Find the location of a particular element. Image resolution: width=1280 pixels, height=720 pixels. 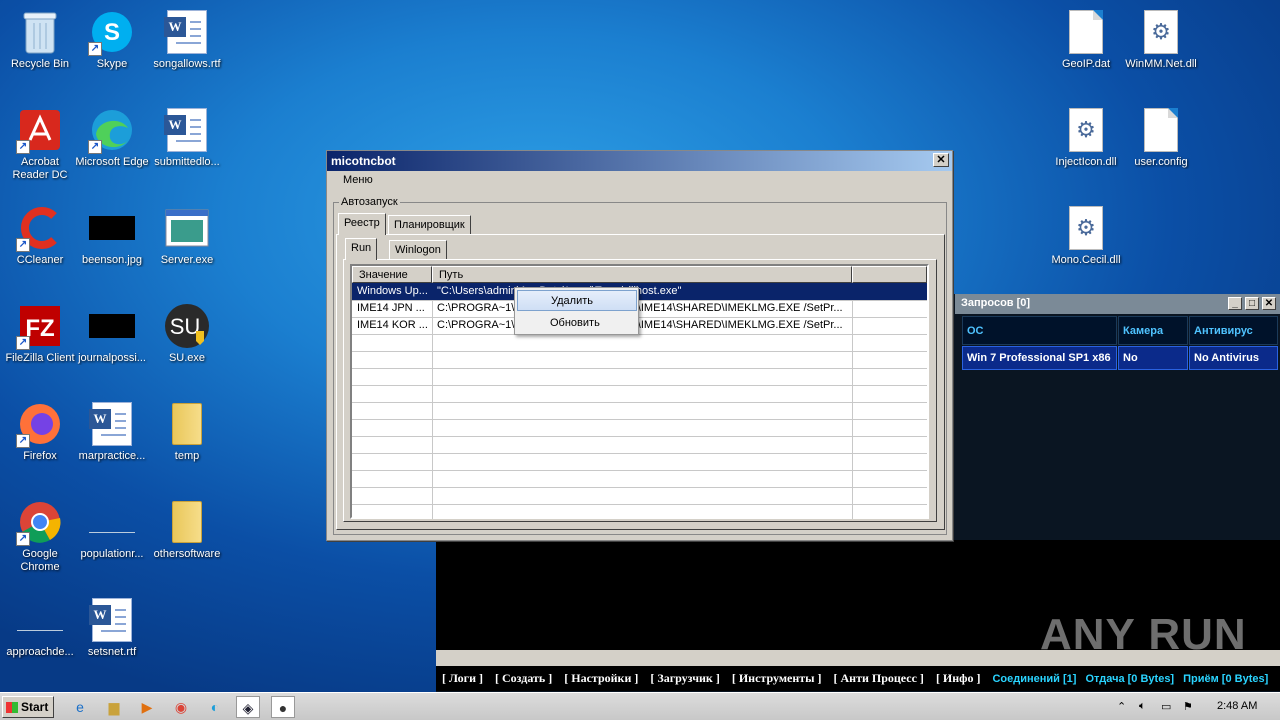

context-delete-item: Удалить is located at coordinates (577, 300).